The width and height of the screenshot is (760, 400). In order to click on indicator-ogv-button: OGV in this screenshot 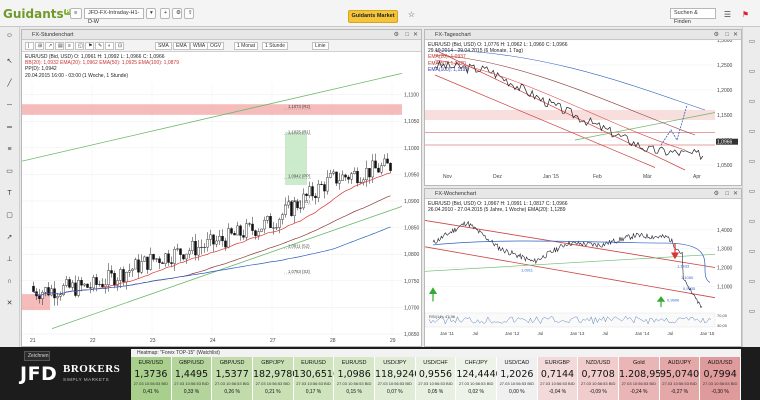, I will do `click(216, 46)`.